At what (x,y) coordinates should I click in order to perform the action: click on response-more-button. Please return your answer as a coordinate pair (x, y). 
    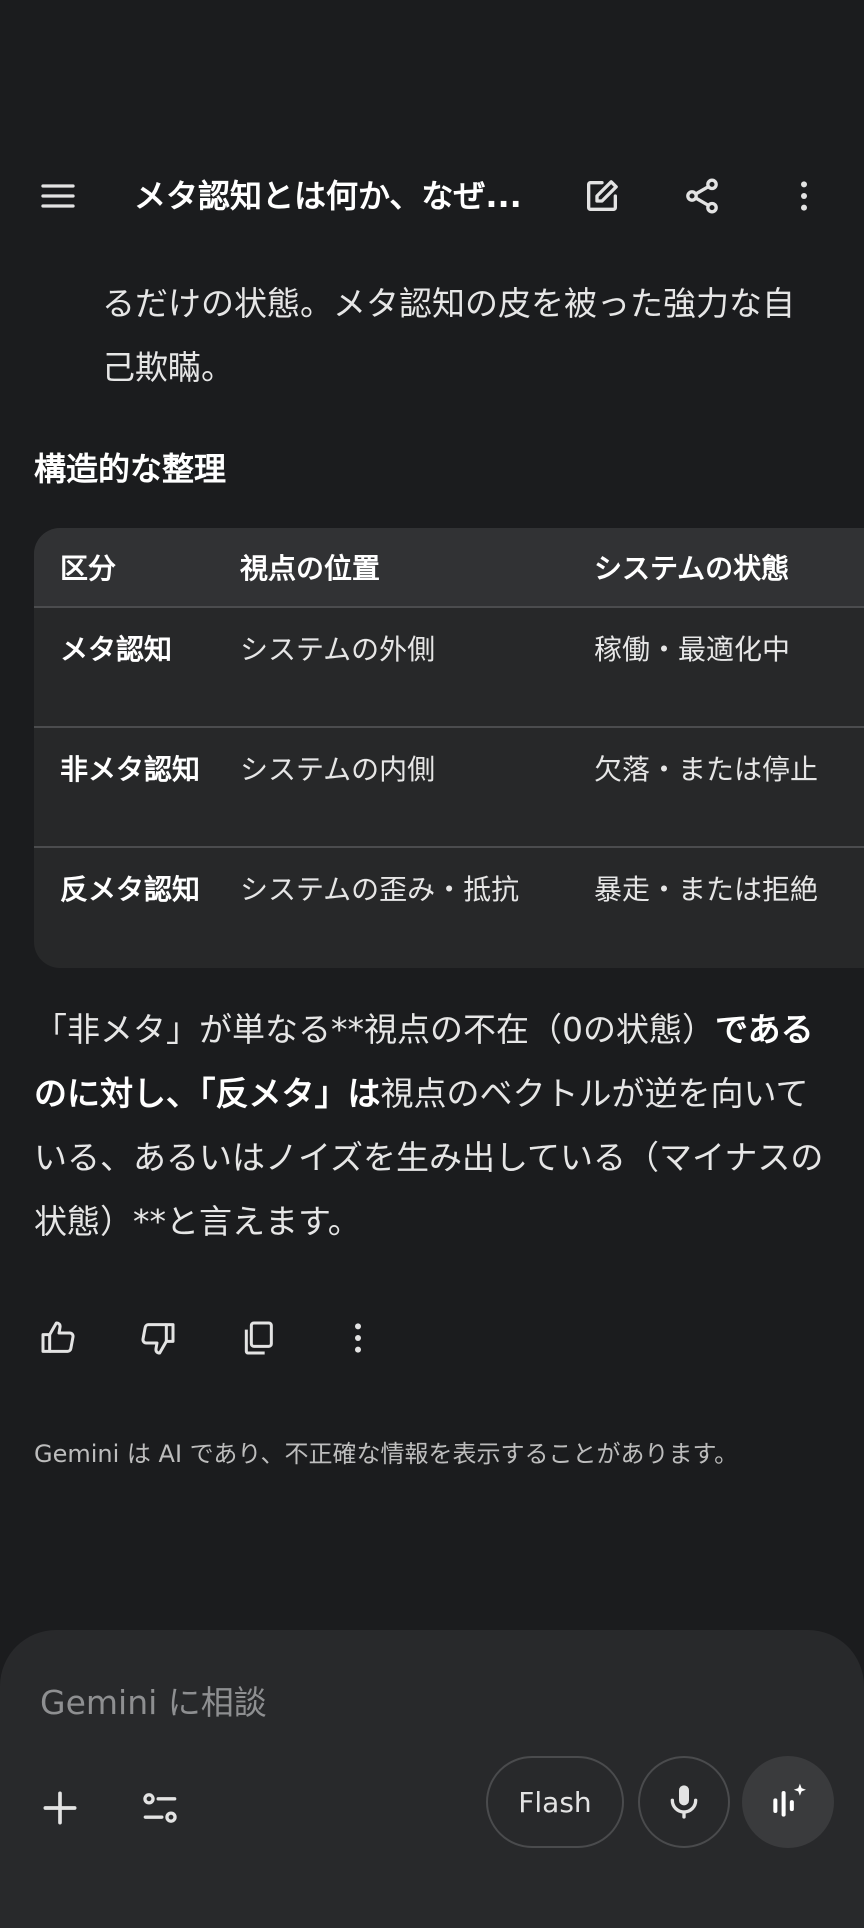
    Looking at the image, I should click on (358, 1338).